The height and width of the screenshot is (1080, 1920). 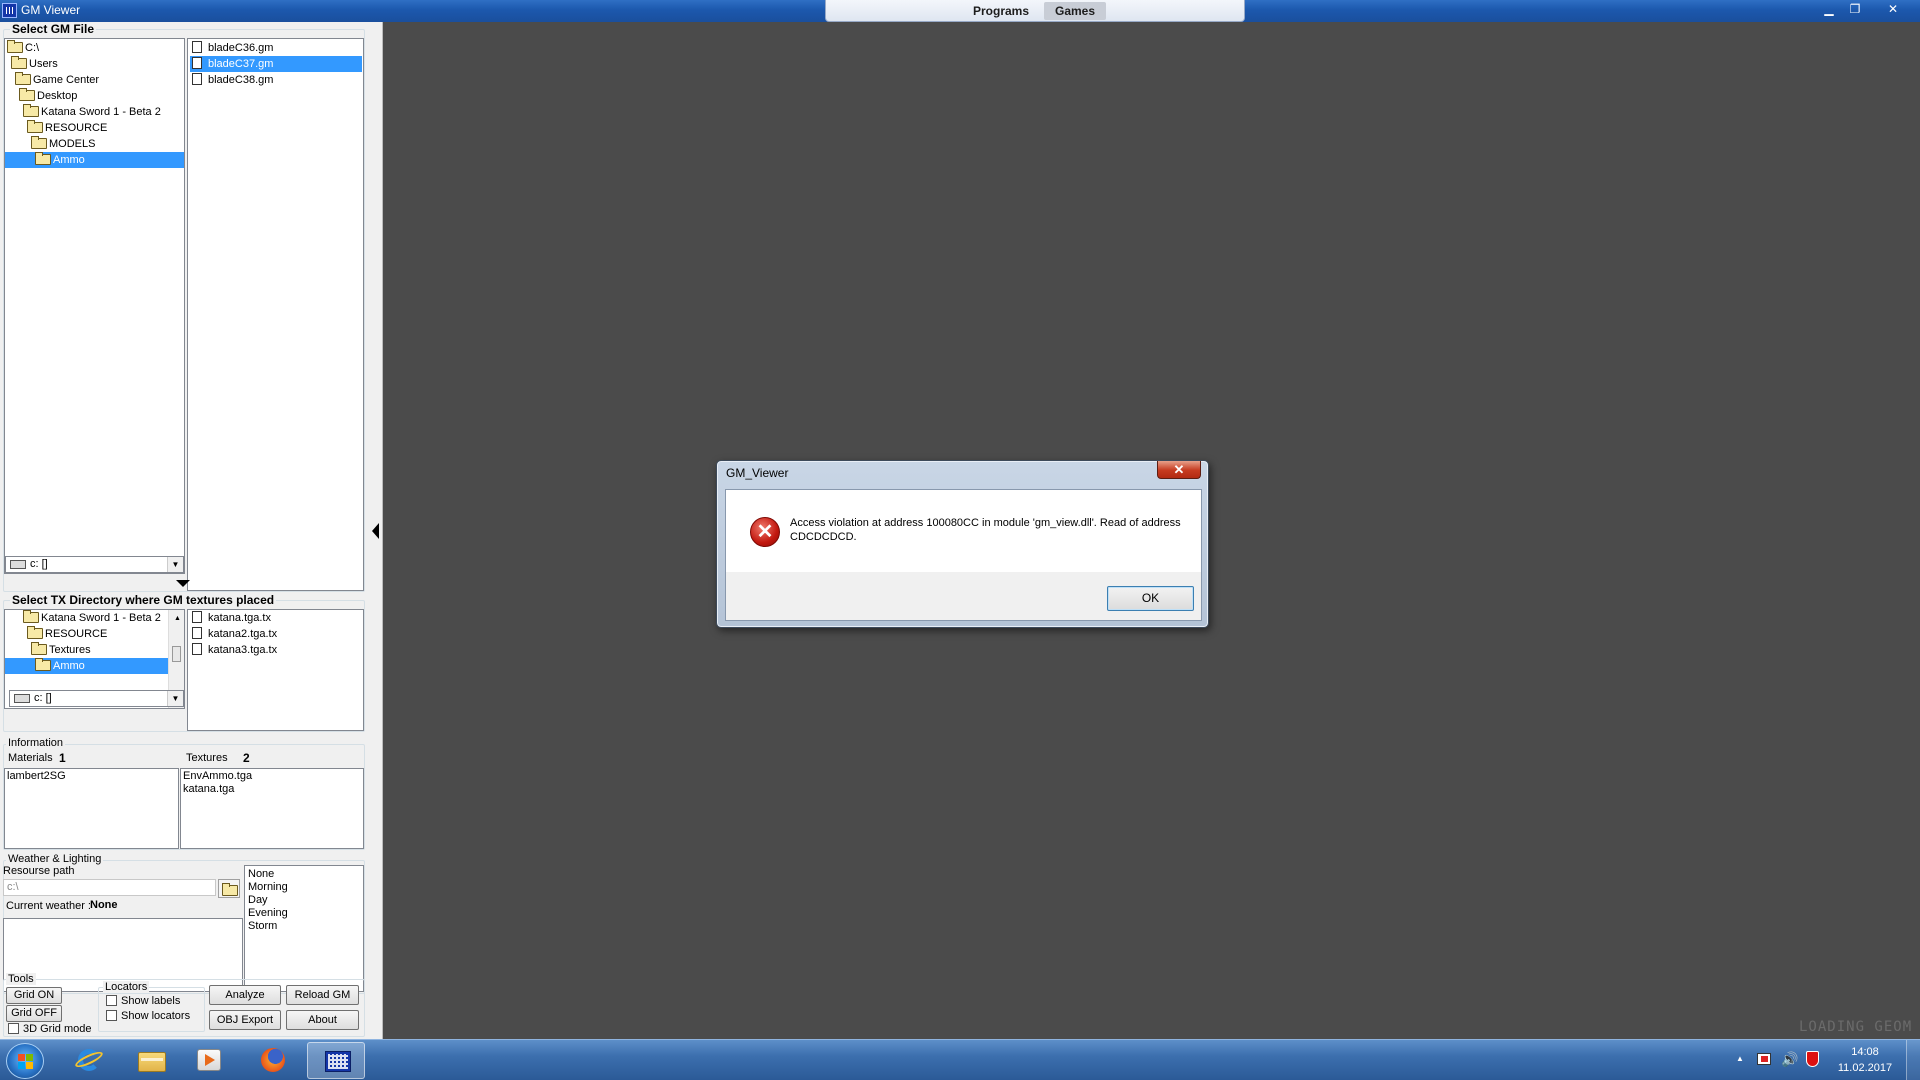 What do you see at coordinates (176, 654) in the screenshot?
I see `scroll-thumb` at bounding box center [176, 654].